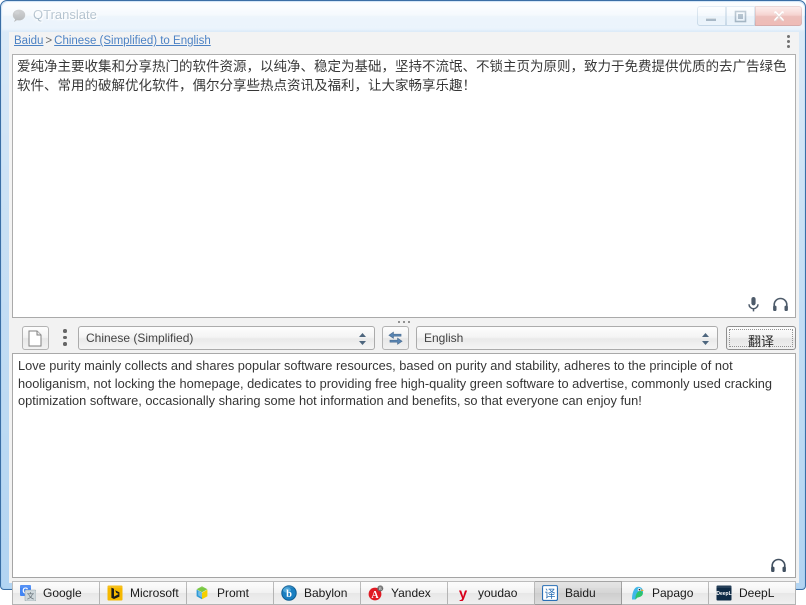 The height and width of the screenshot is (605, 806). I want to click on translation-toolbar: Chinese (Simplified) English 翻译, so click(404, 339).